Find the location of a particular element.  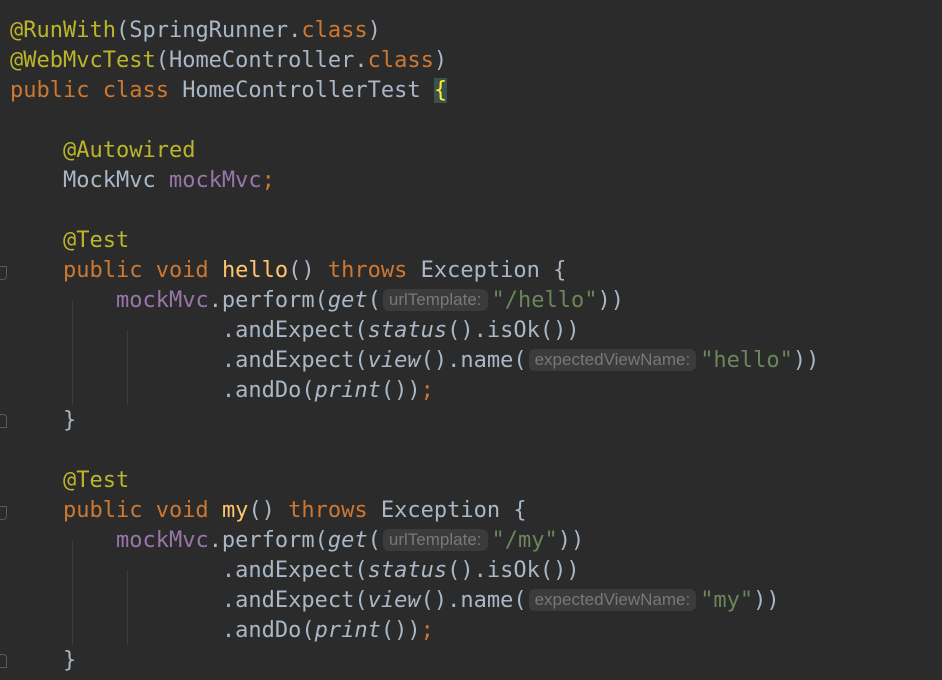

code-line-content: public void hello() throws Exception { is located at coordinates (288, 271).